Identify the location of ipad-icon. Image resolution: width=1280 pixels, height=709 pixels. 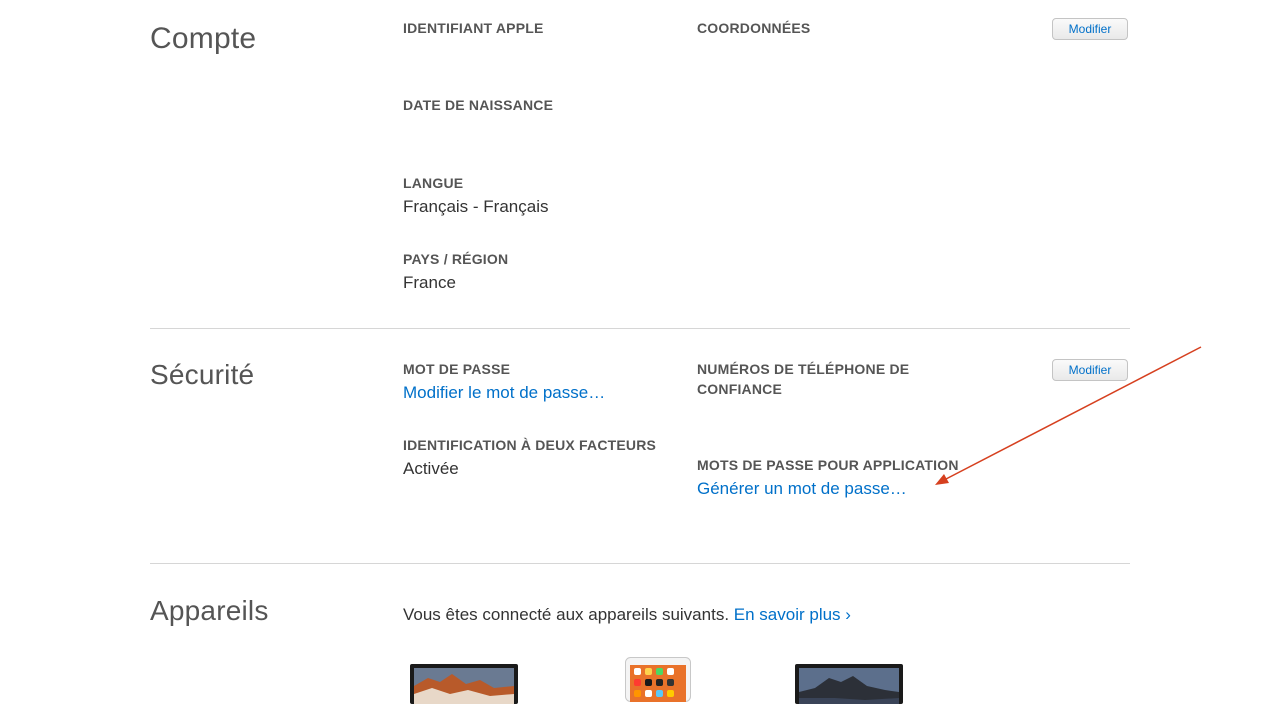
(658, 679).